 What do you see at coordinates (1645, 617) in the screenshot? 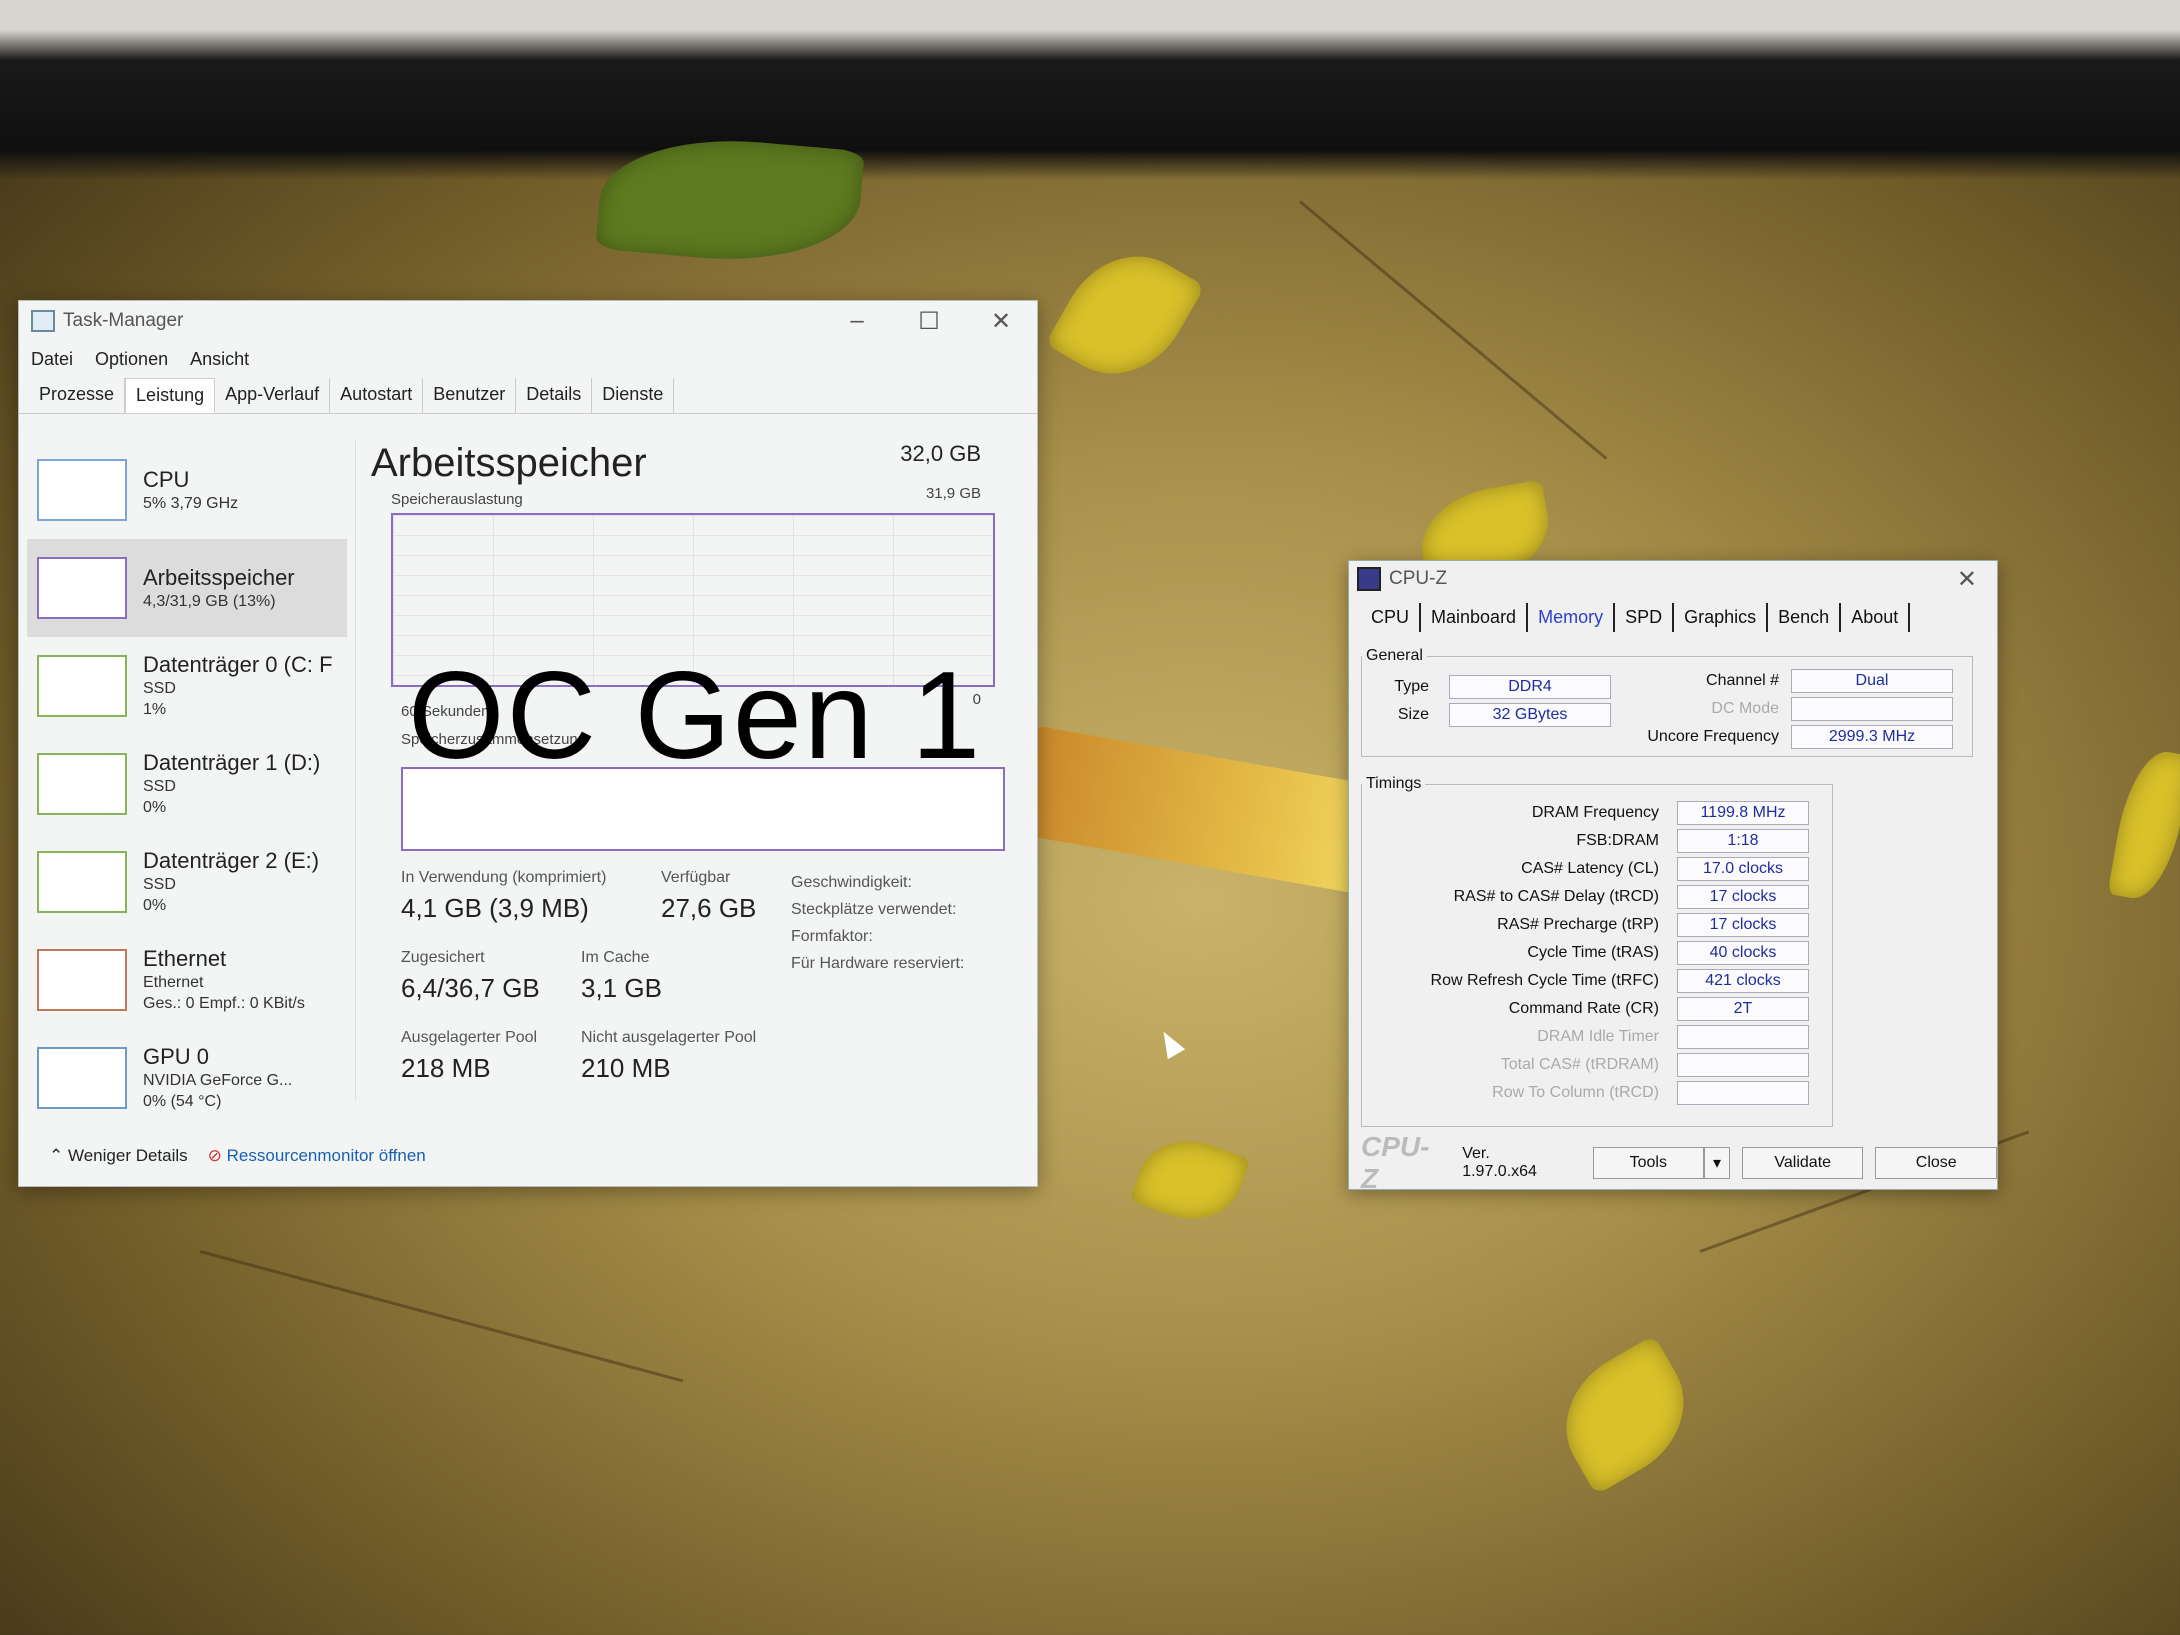
I see `tab-spd: SPD` at bounding box center [1645, 617].